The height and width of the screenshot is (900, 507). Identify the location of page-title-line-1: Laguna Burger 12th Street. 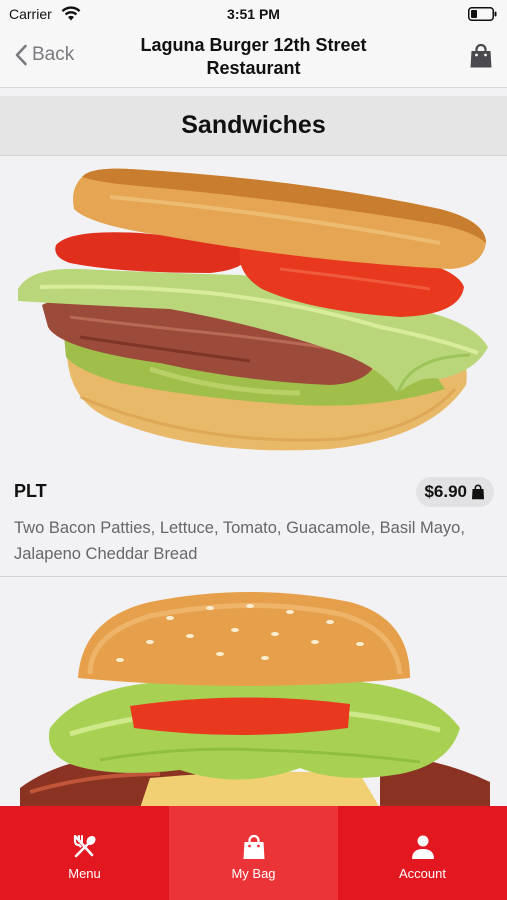
(253, 45).